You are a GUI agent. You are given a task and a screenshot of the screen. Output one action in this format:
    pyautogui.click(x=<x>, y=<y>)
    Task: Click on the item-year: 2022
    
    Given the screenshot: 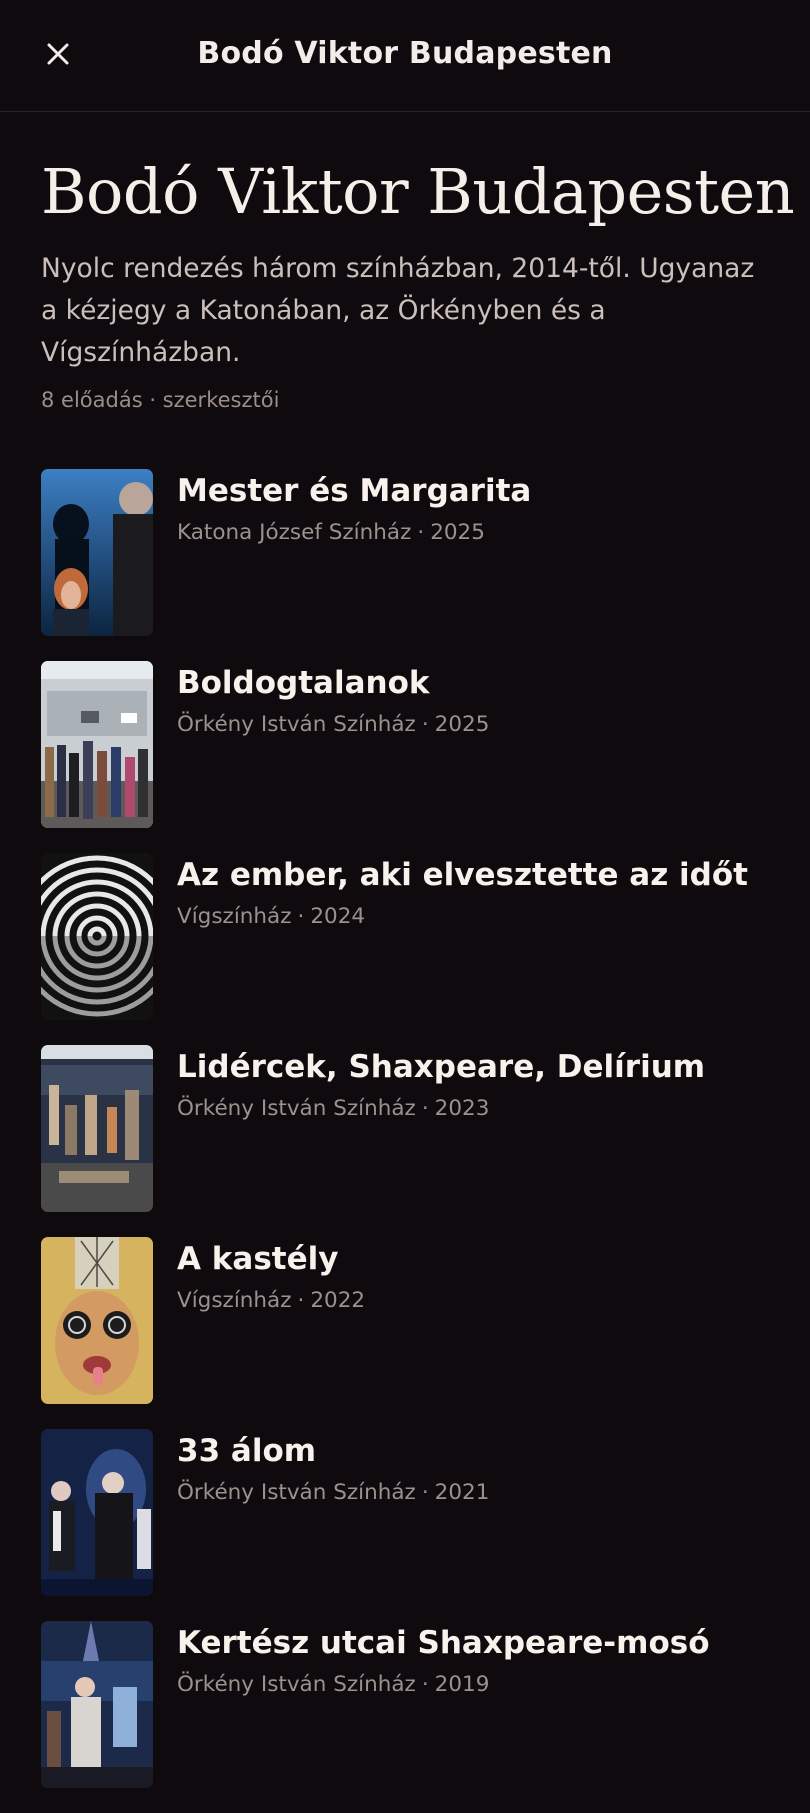 What is the action you would take?
    pyautogui.click(x=338, y=1300)
    